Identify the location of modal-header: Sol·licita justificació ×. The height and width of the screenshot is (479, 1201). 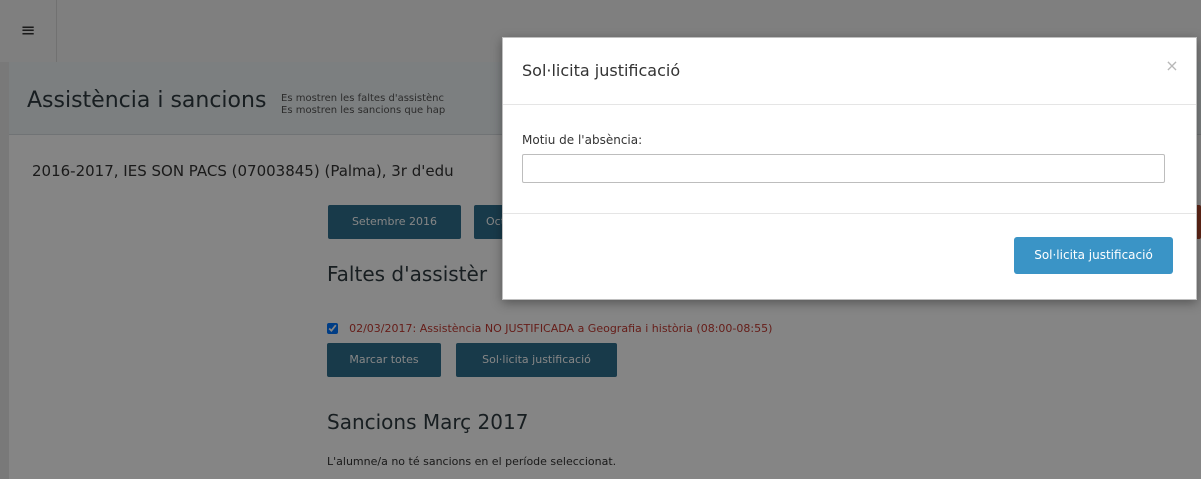
(849, 71).